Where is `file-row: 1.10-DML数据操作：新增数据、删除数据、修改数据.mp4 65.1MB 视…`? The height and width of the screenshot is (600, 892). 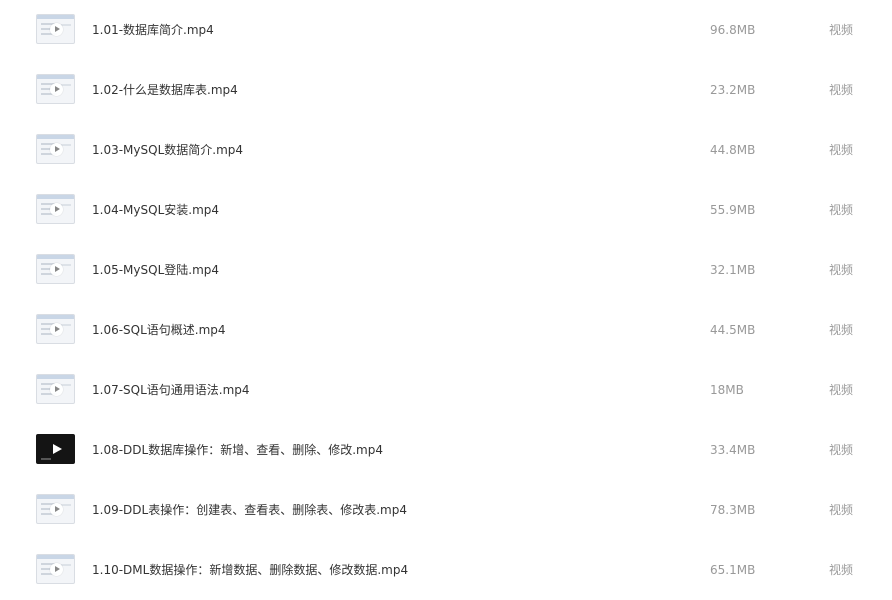 file-row: 1.10-DML数据操作：新增数据、删除数据、修改数据.mp4 65.1MB 视… is located at coordinates (446, 570).